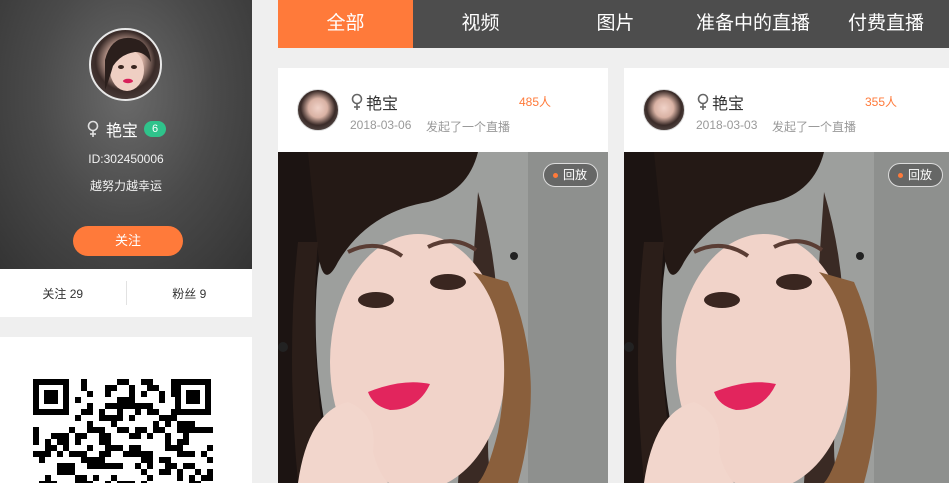  What do you see at coordinates (753, 24) in the screenshot?
I see `tab-upcoming-live: 准备中的直播` at bounding box center [753, 24].